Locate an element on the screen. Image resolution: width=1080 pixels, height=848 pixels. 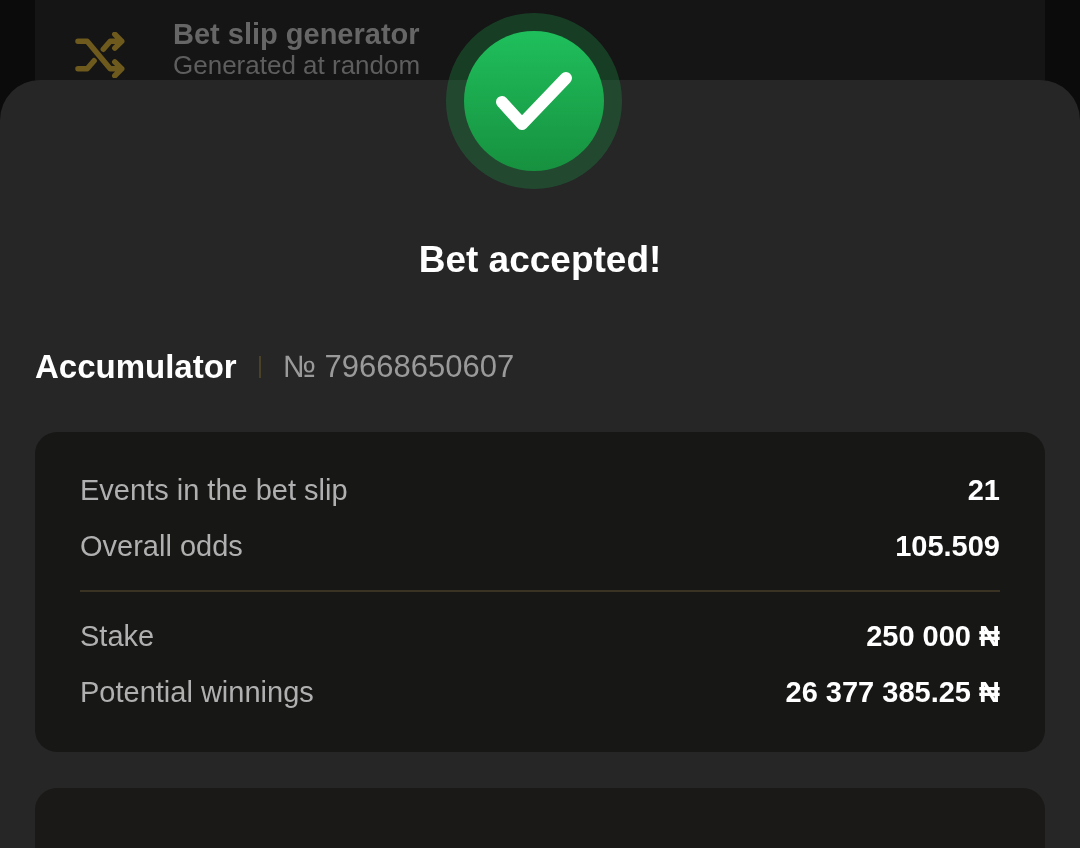
generator-subtitle: Generated at random is located at coordinates (297, 65).